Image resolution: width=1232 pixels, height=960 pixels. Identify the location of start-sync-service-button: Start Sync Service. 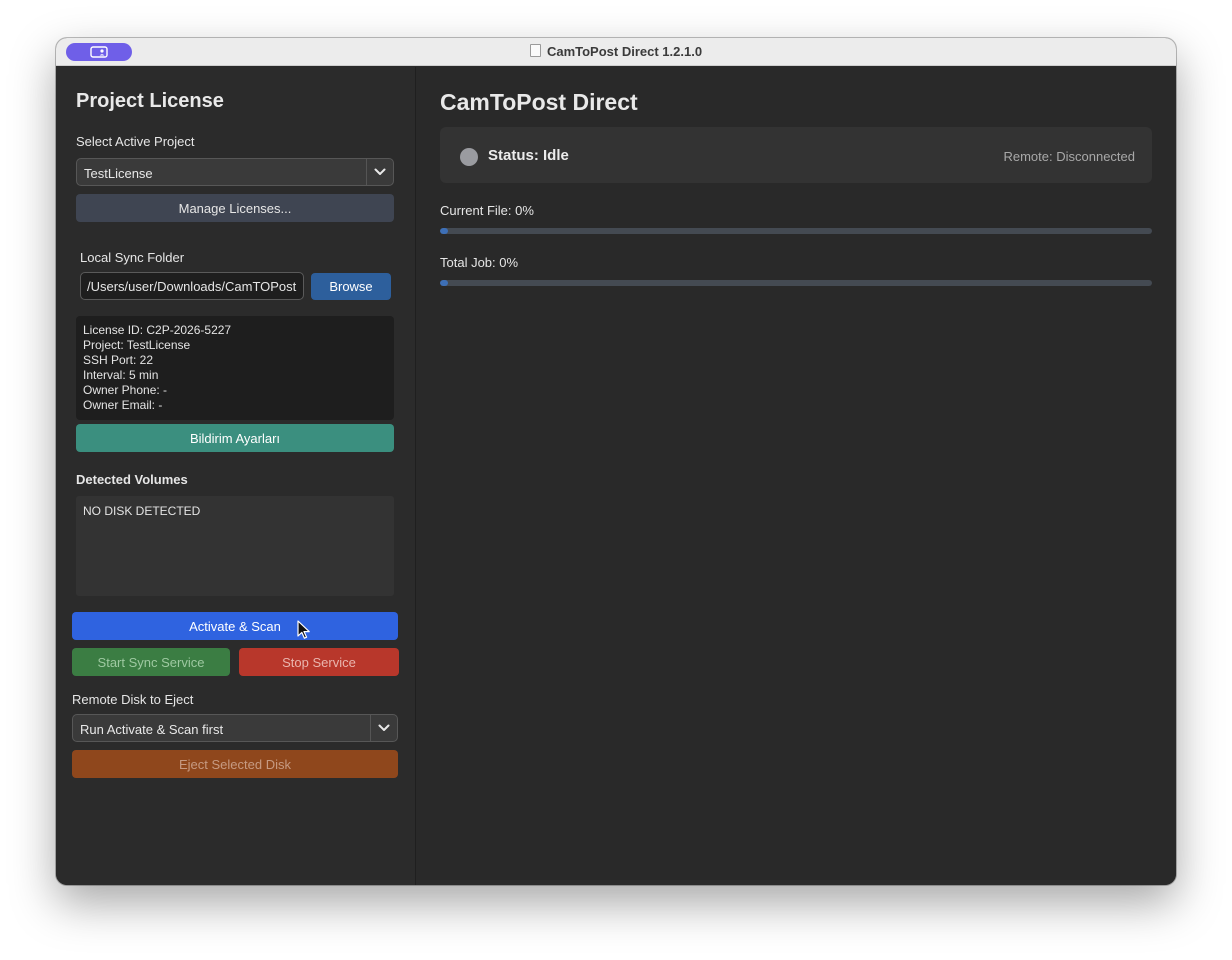
(151, 662).